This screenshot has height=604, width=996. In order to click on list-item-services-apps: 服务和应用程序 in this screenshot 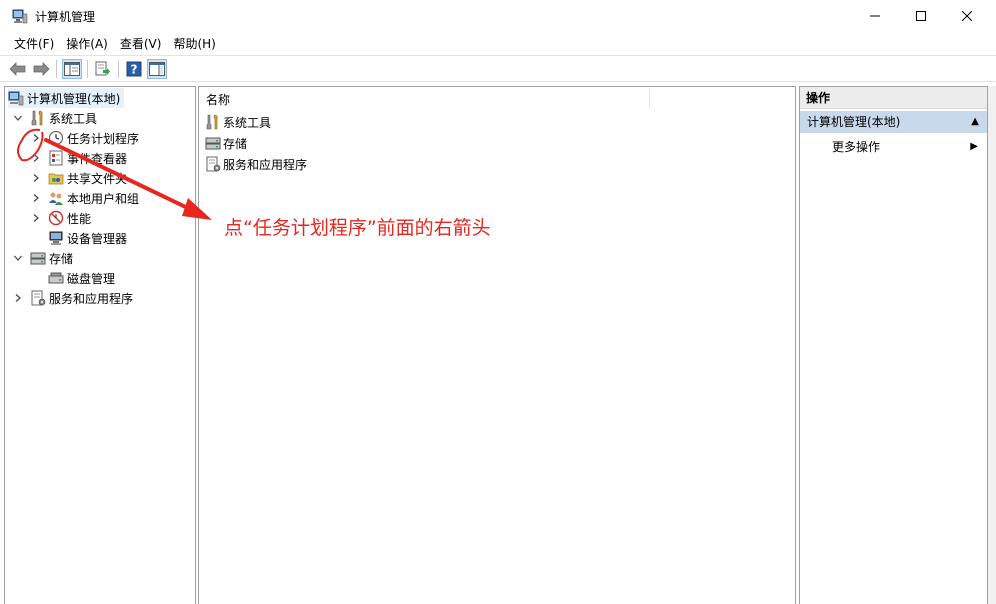, I will do `click(256, 164)`.